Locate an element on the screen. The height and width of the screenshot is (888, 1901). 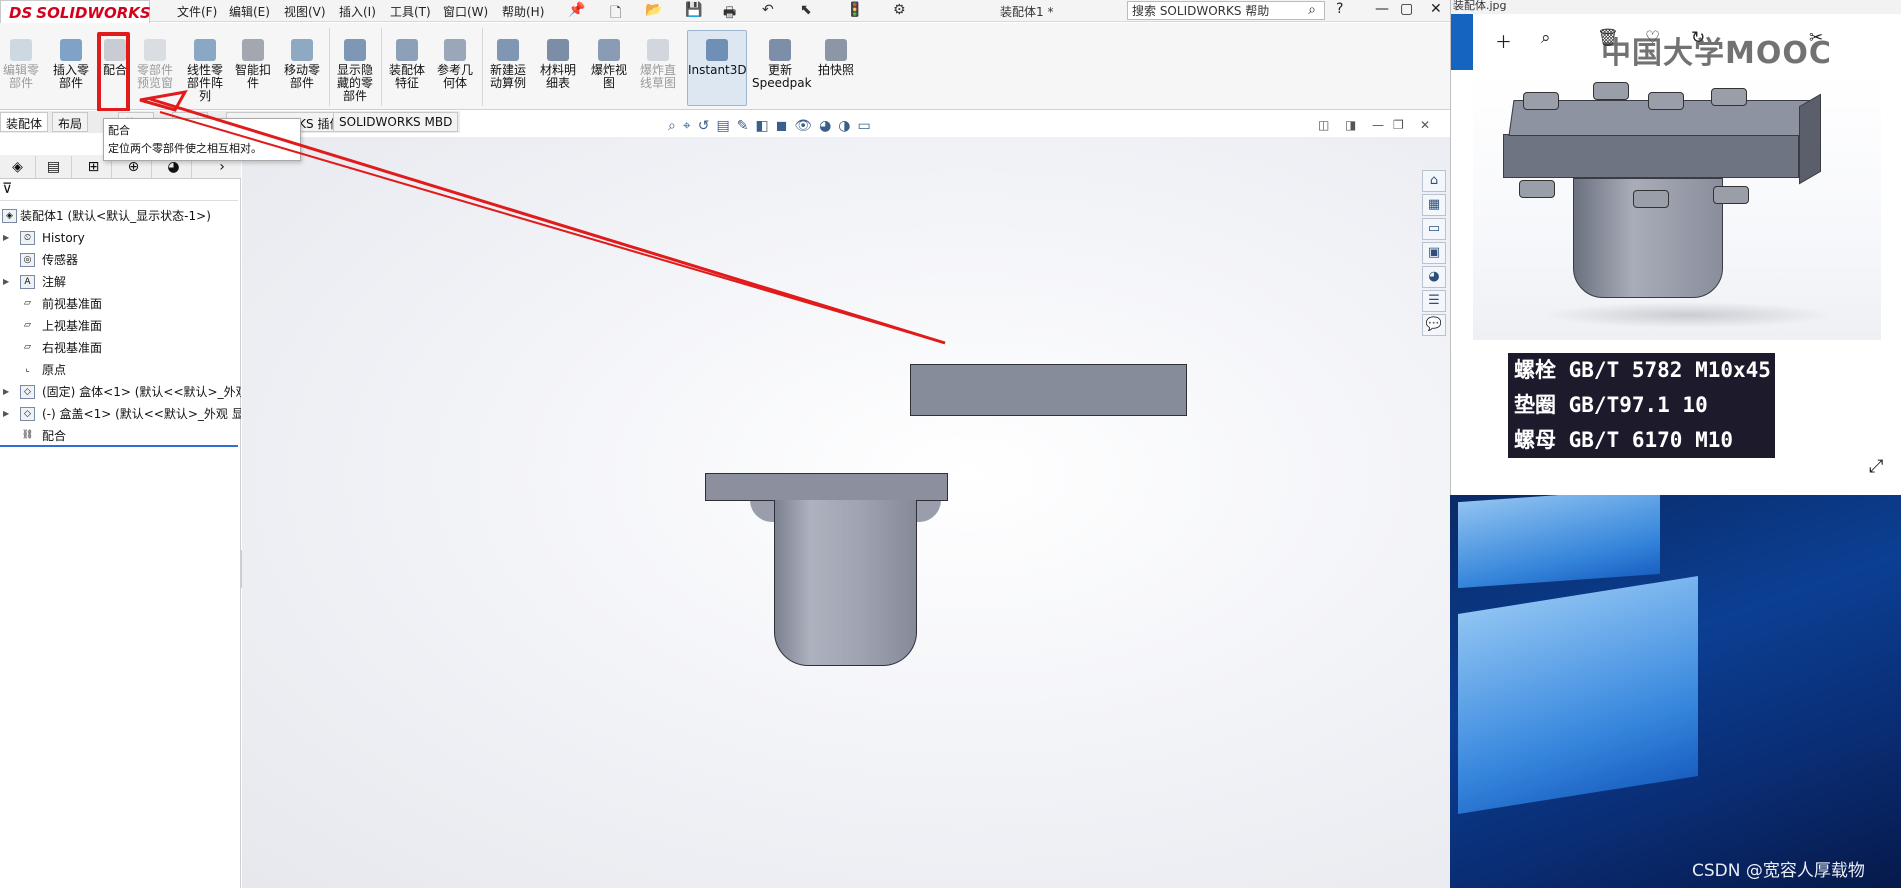
tree-item-sensors: ◎ 传感器 is located at coordinates (120, 260).